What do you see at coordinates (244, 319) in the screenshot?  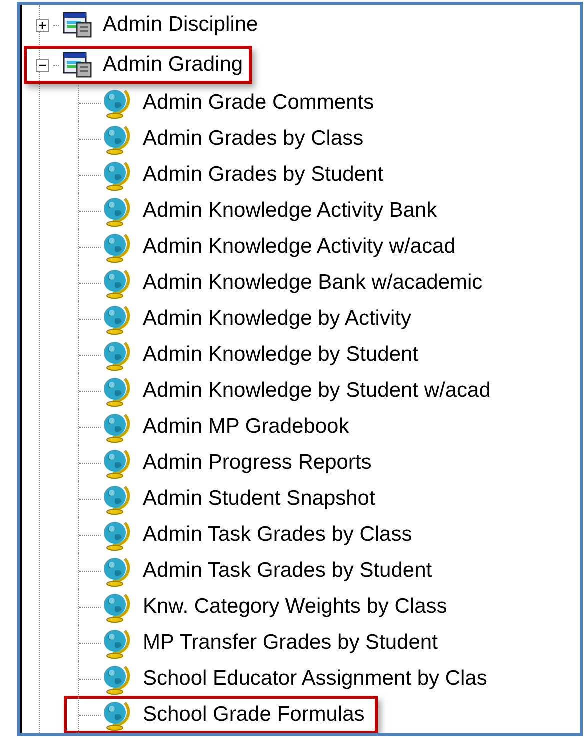 I see `tree-item: Admin Knowledge by Activity` at bounding box center [244, 319].